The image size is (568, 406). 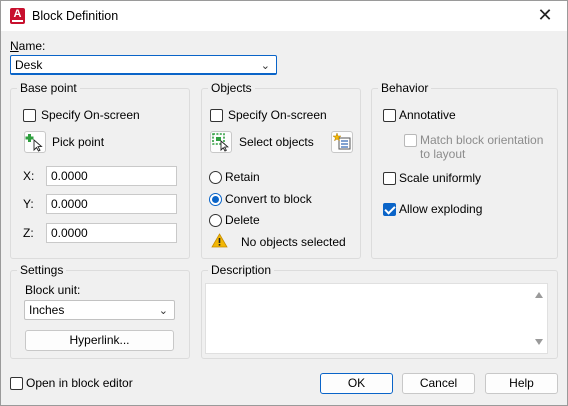 What do you see at coordinates (111, 176) in the screenshot?
I see `x-coordinate-input: 0.0000` at bounding box center [111, 176].